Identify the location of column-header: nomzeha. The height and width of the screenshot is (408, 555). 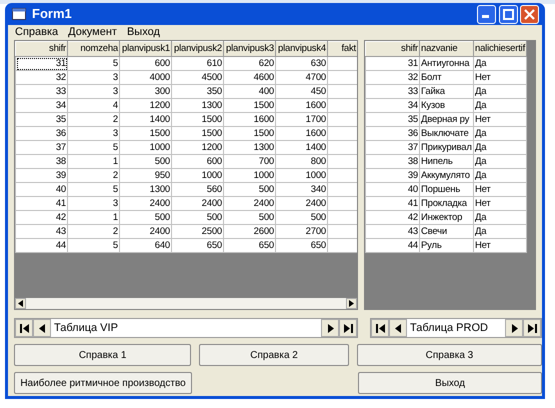
(94, 49).